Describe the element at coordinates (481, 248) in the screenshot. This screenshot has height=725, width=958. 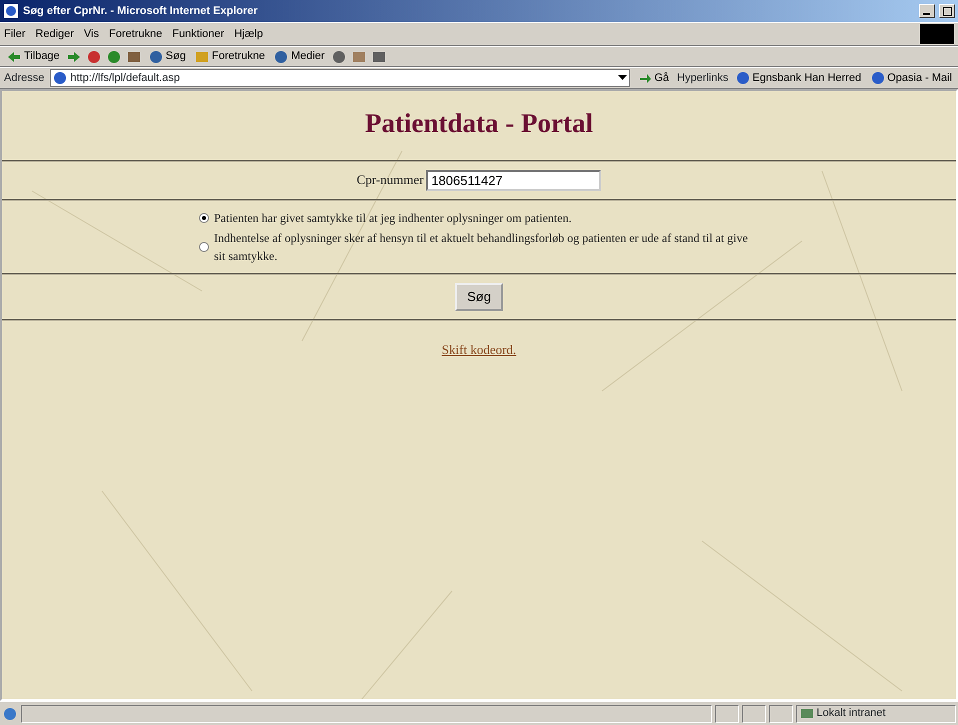
I see `option-text: Indhentelse af oplysninger sker af hensyn til et aktuelt behandlingsforløb og patienten er ude af stand til at give sit samtykke.` at that location.